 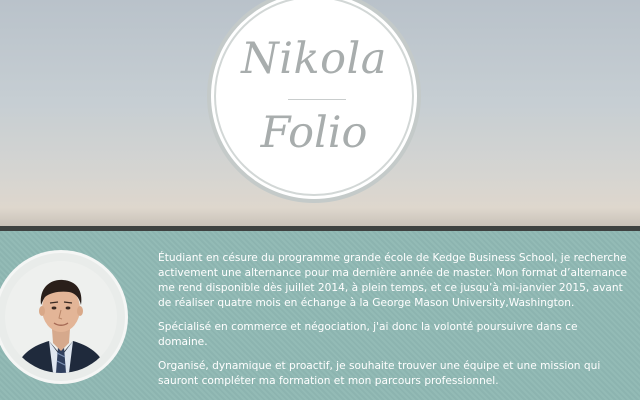 I want to click on profile-photo, so click(x=62, y=317).